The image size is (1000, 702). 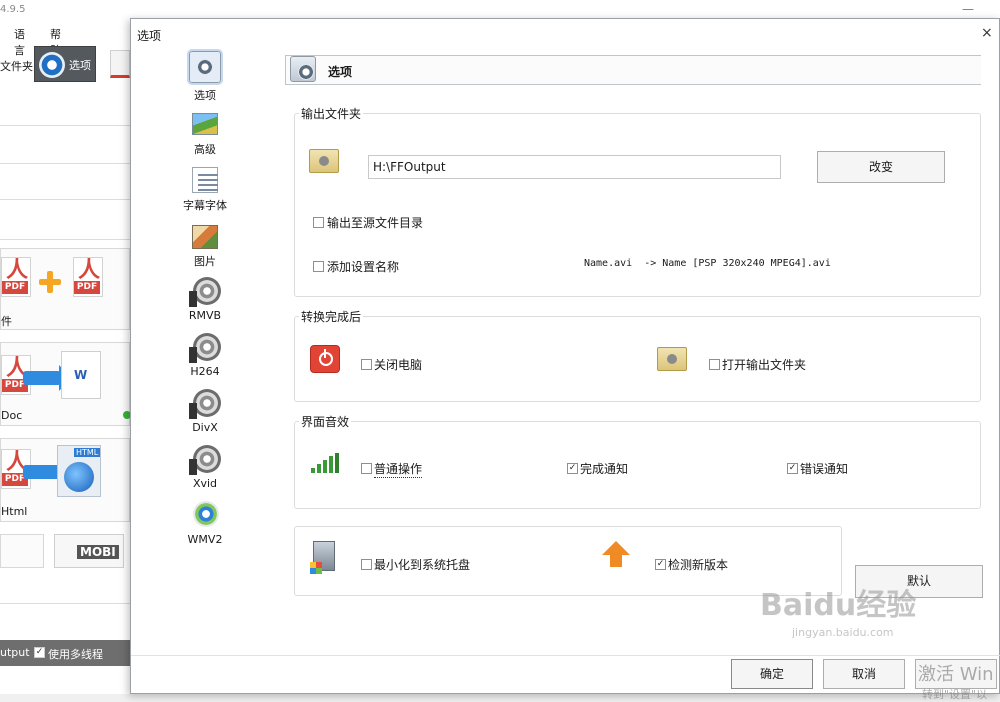 I want to click on group-title: 转换完成后, so click(x=331, y=316).